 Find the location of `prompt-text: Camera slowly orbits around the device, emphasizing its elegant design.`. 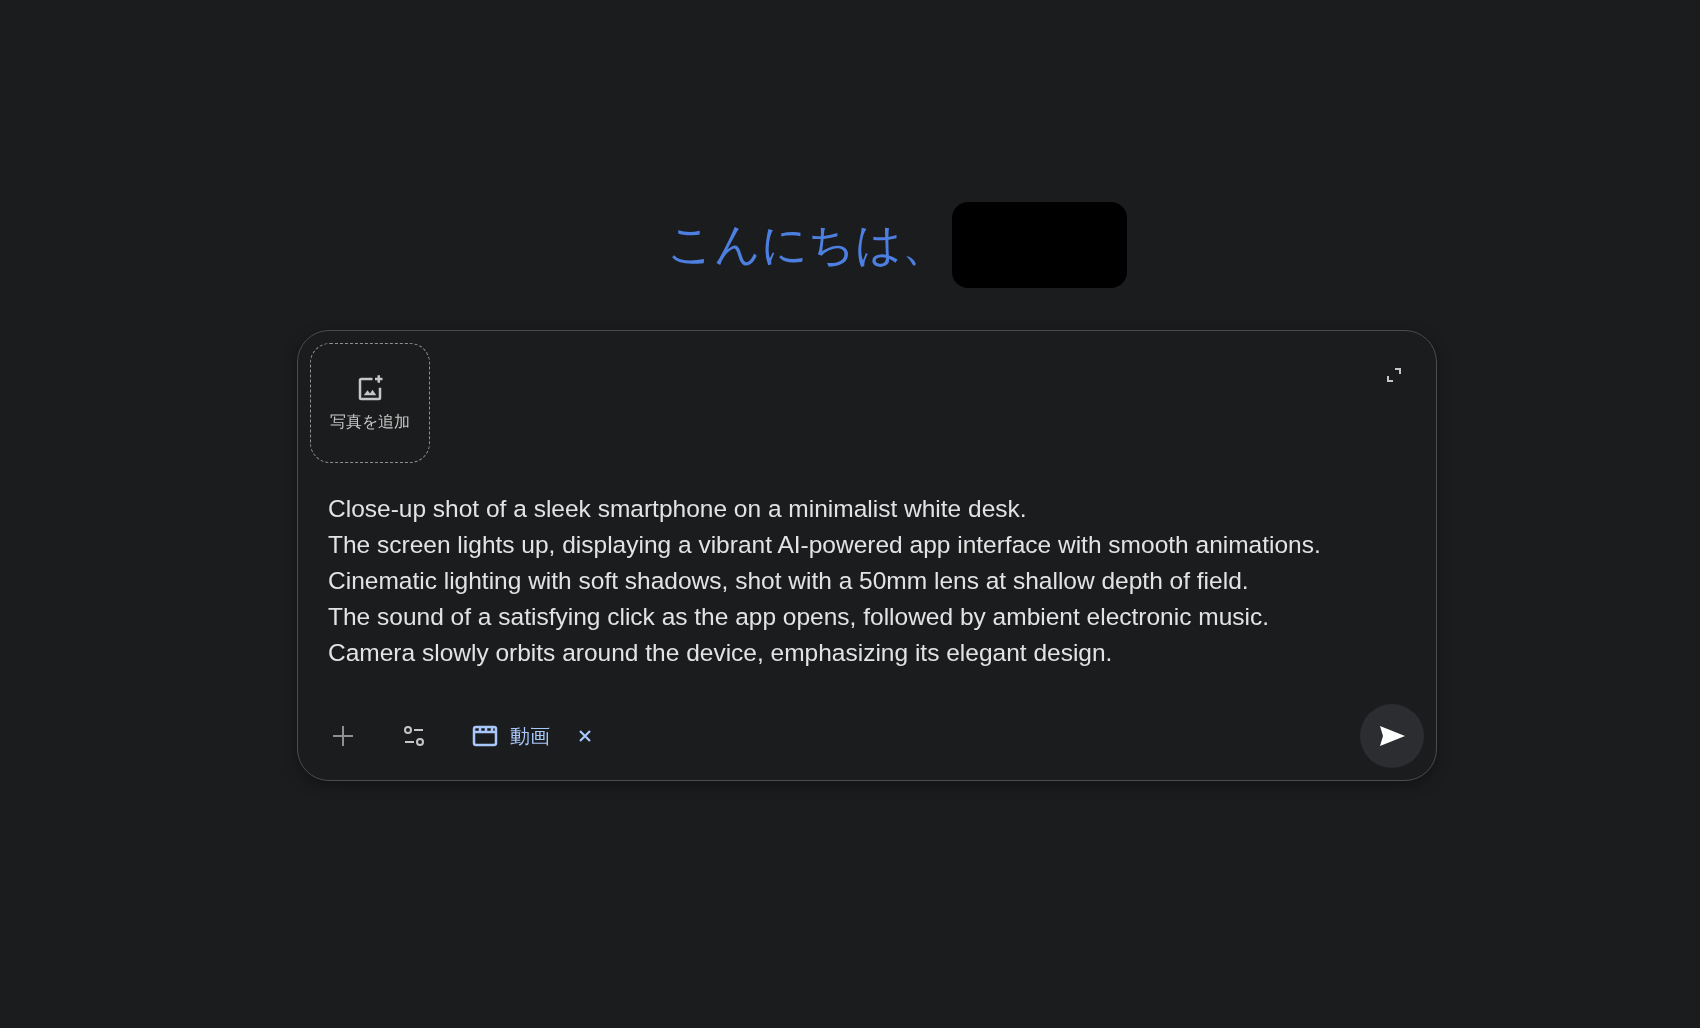

prompt-text: Camera slowly orbits around the device, emphasizing its elegant design. is located at coordinates (720, 653).